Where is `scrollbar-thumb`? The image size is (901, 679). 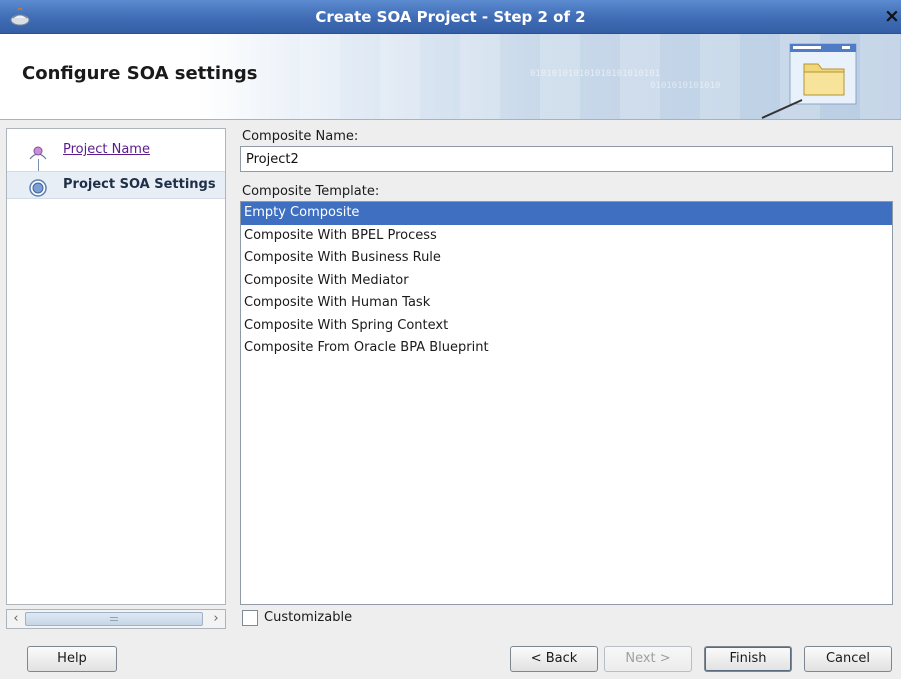
scrollbar-thumb is located at coordinates (114, 619).